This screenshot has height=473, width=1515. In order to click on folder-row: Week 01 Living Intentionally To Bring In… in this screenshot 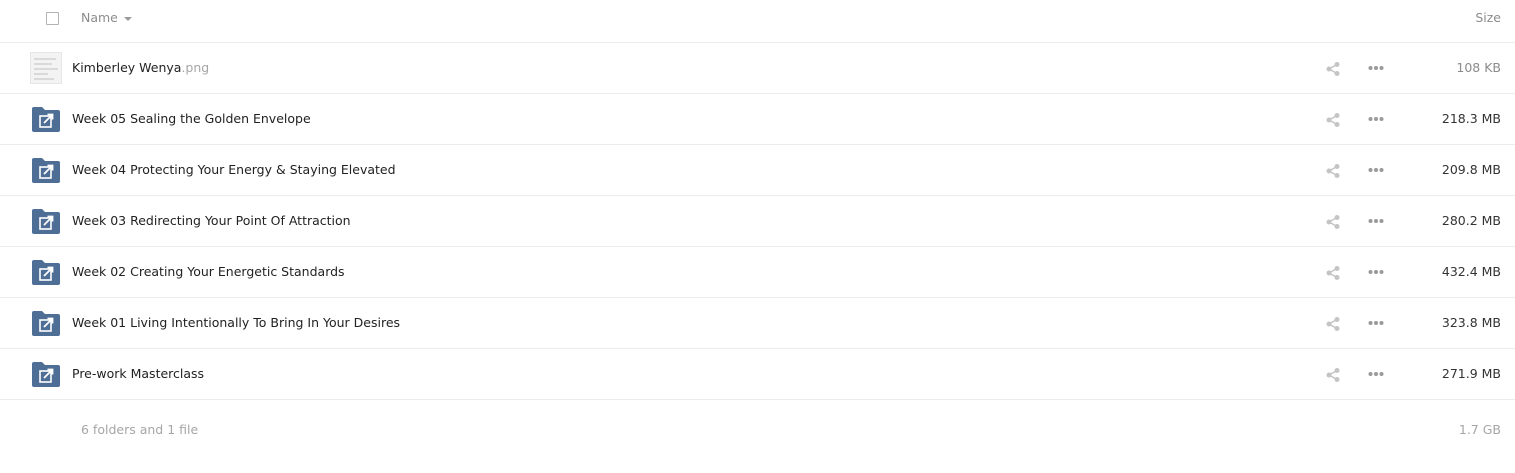, I will do `click(757, 323)`.